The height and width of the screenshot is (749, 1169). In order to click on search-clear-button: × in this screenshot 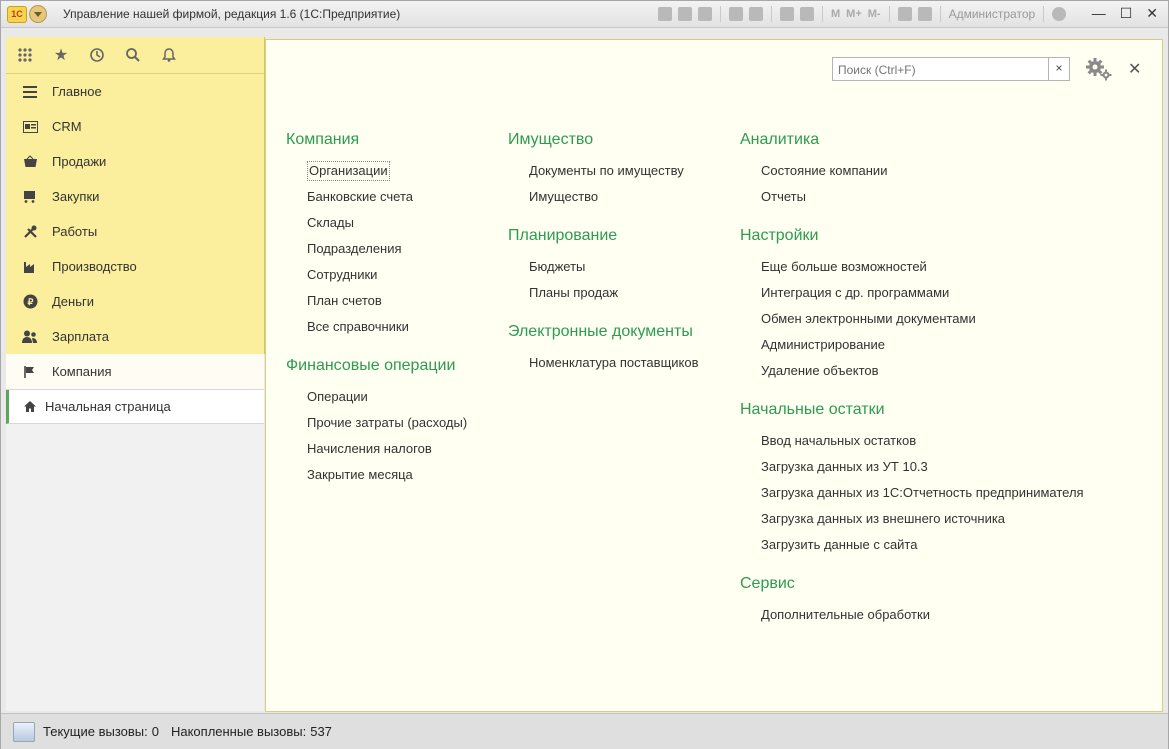, I will do `click(1058, 69)`.